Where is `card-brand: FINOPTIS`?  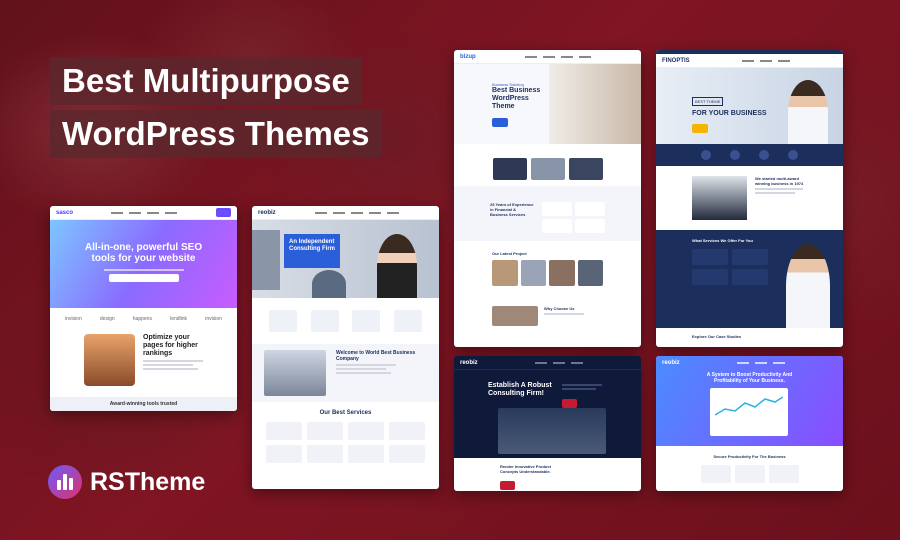 card-brand: FINOPTIS is located at coordinates (676, 60).